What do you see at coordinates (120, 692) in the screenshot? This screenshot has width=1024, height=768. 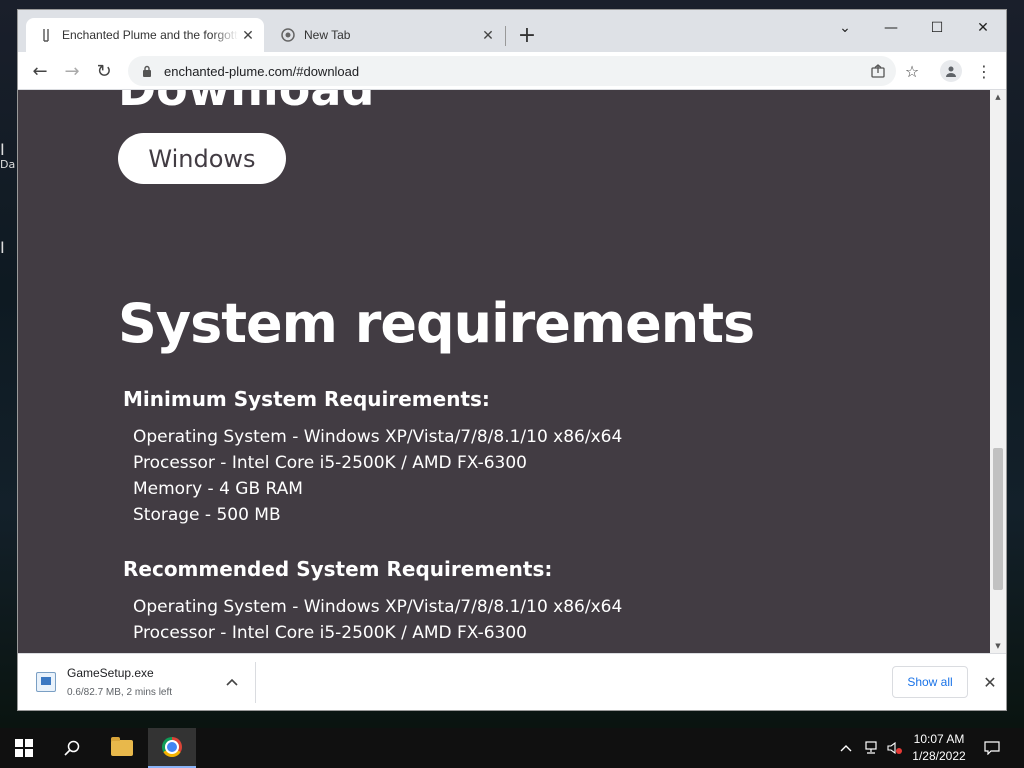 I see `download-status: 0.6/82.7 MB, 2 mins left` at bounding box center [120, 692].